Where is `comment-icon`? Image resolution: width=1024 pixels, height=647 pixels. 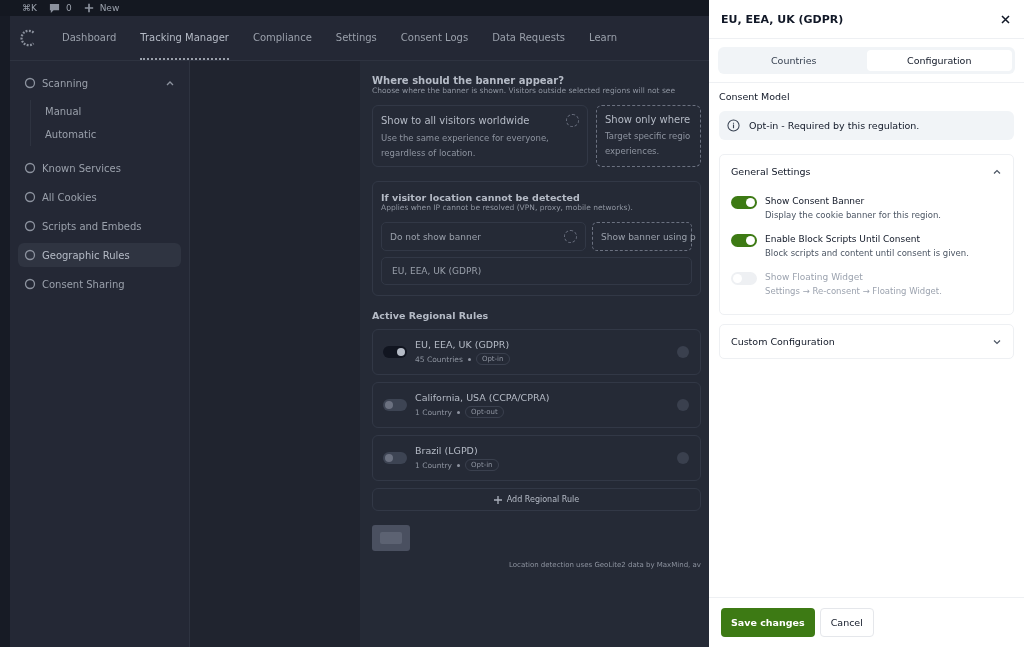 comment-icon is located at coordinates (54, 8).